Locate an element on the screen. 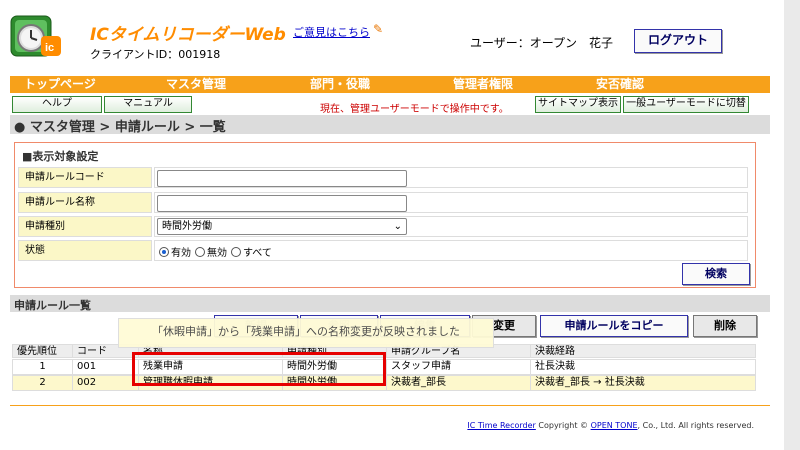 This screenshot has height=450, width=800. switch-mode-button: 一般ユーザーモードに切替 is located at coordinates (686, 104).